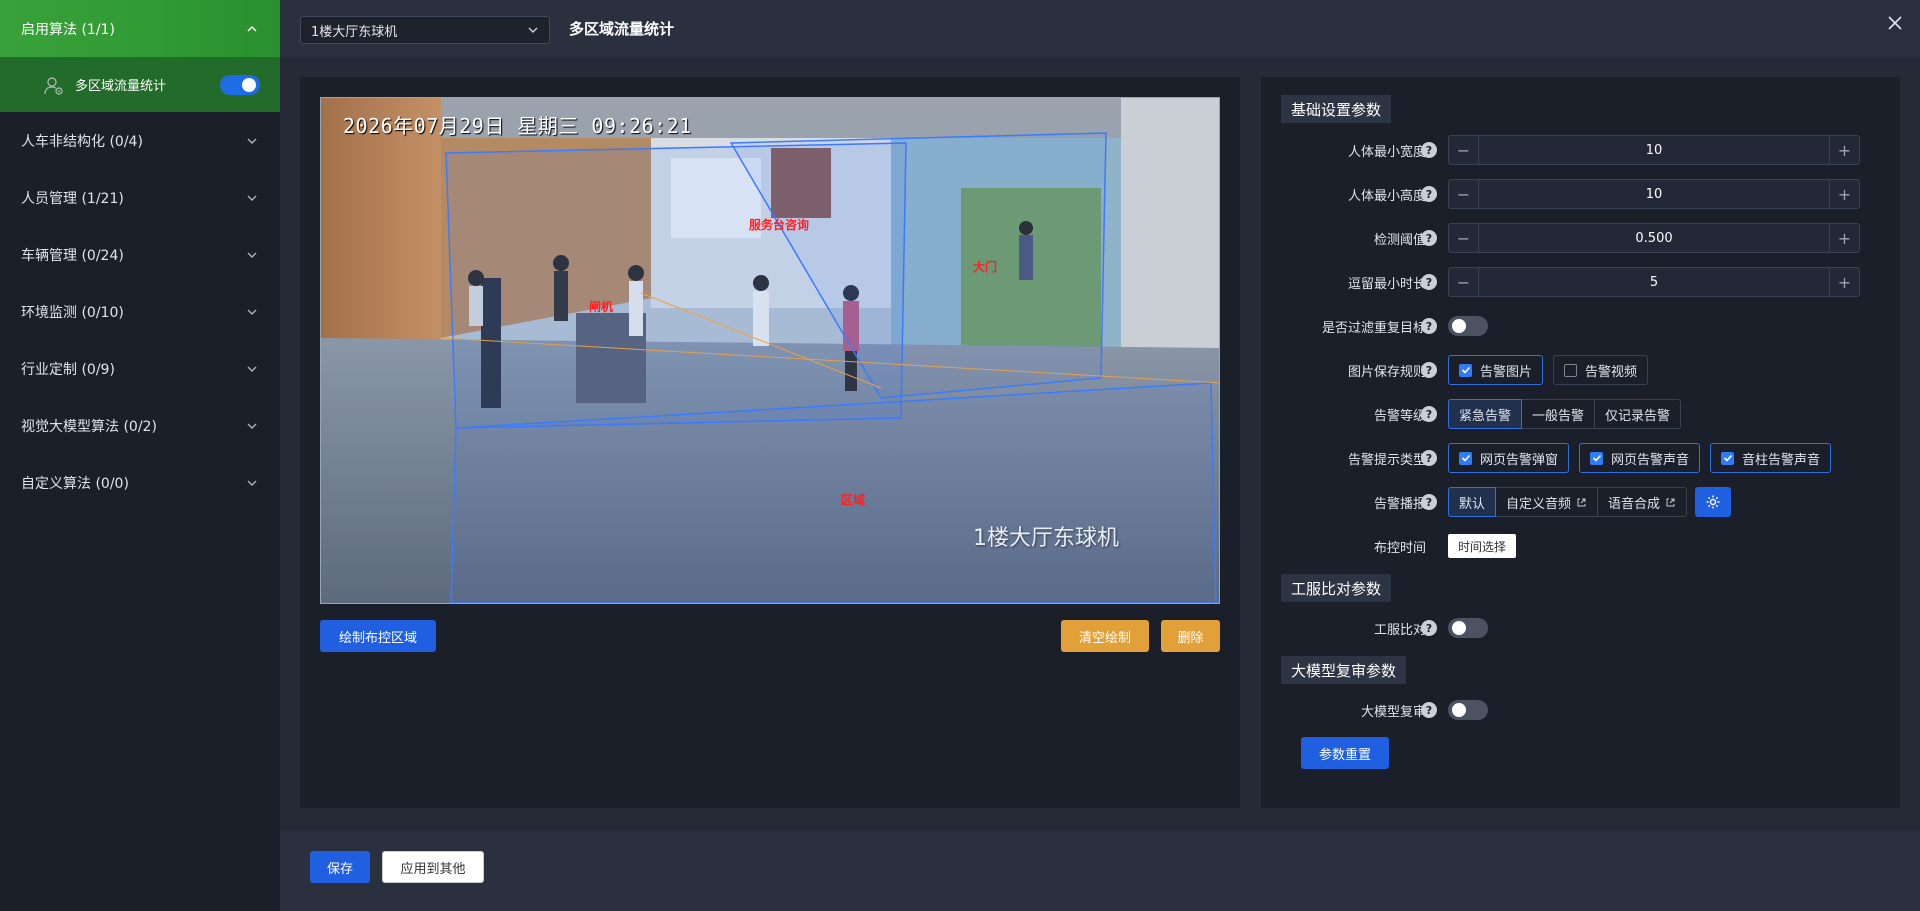 The image size is (1920, 911). I want to click on setting-min-width: 人体最小宽度 ? − 10 +, so click(1580, 150).